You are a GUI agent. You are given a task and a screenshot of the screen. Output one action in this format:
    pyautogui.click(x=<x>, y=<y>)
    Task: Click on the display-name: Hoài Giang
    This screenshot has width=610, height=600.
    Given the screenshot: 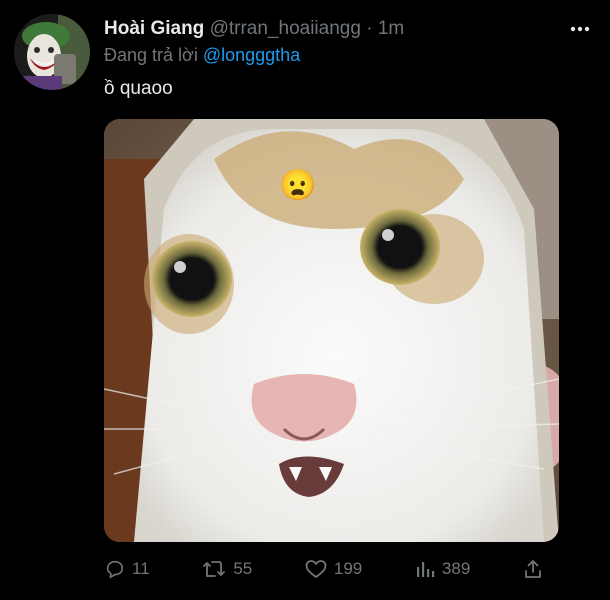 What is the action you would take?
    pyautogui.click(x=154, y=28)
    